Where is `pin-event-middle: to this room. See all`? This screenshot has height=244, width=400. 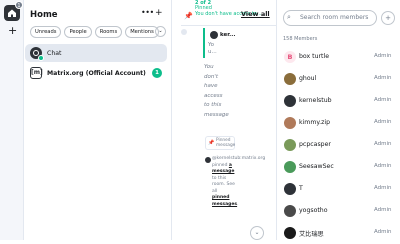
pin-event-middle: to this room. See all is located at coordinates (223, 184).